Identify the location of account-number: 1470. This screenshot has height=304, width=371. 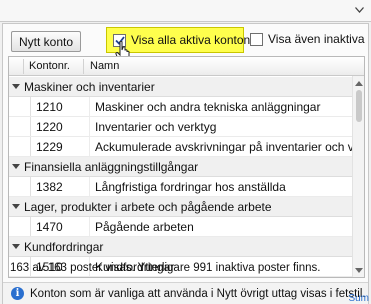
(49, 227).